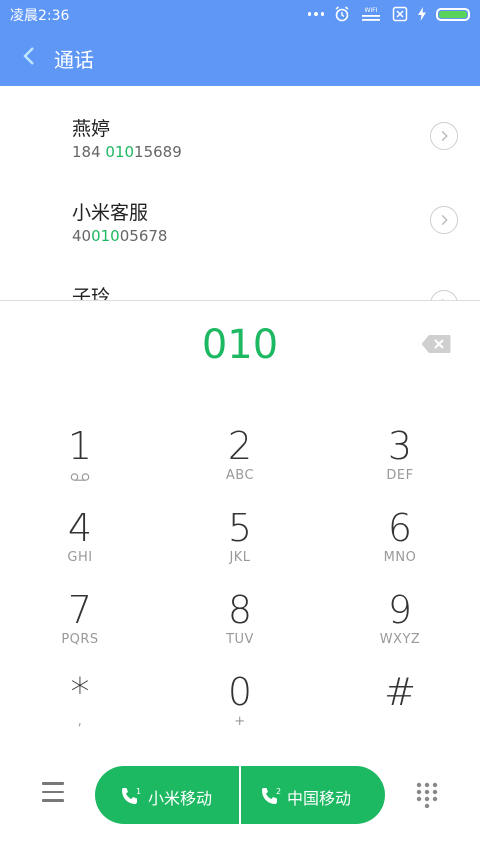 The height and width of the screenshot is (853, 480). What do you see at coordinates (427, 795) in the screenshot?
I see `dialpad-icon` at bounding box center [427, 795].